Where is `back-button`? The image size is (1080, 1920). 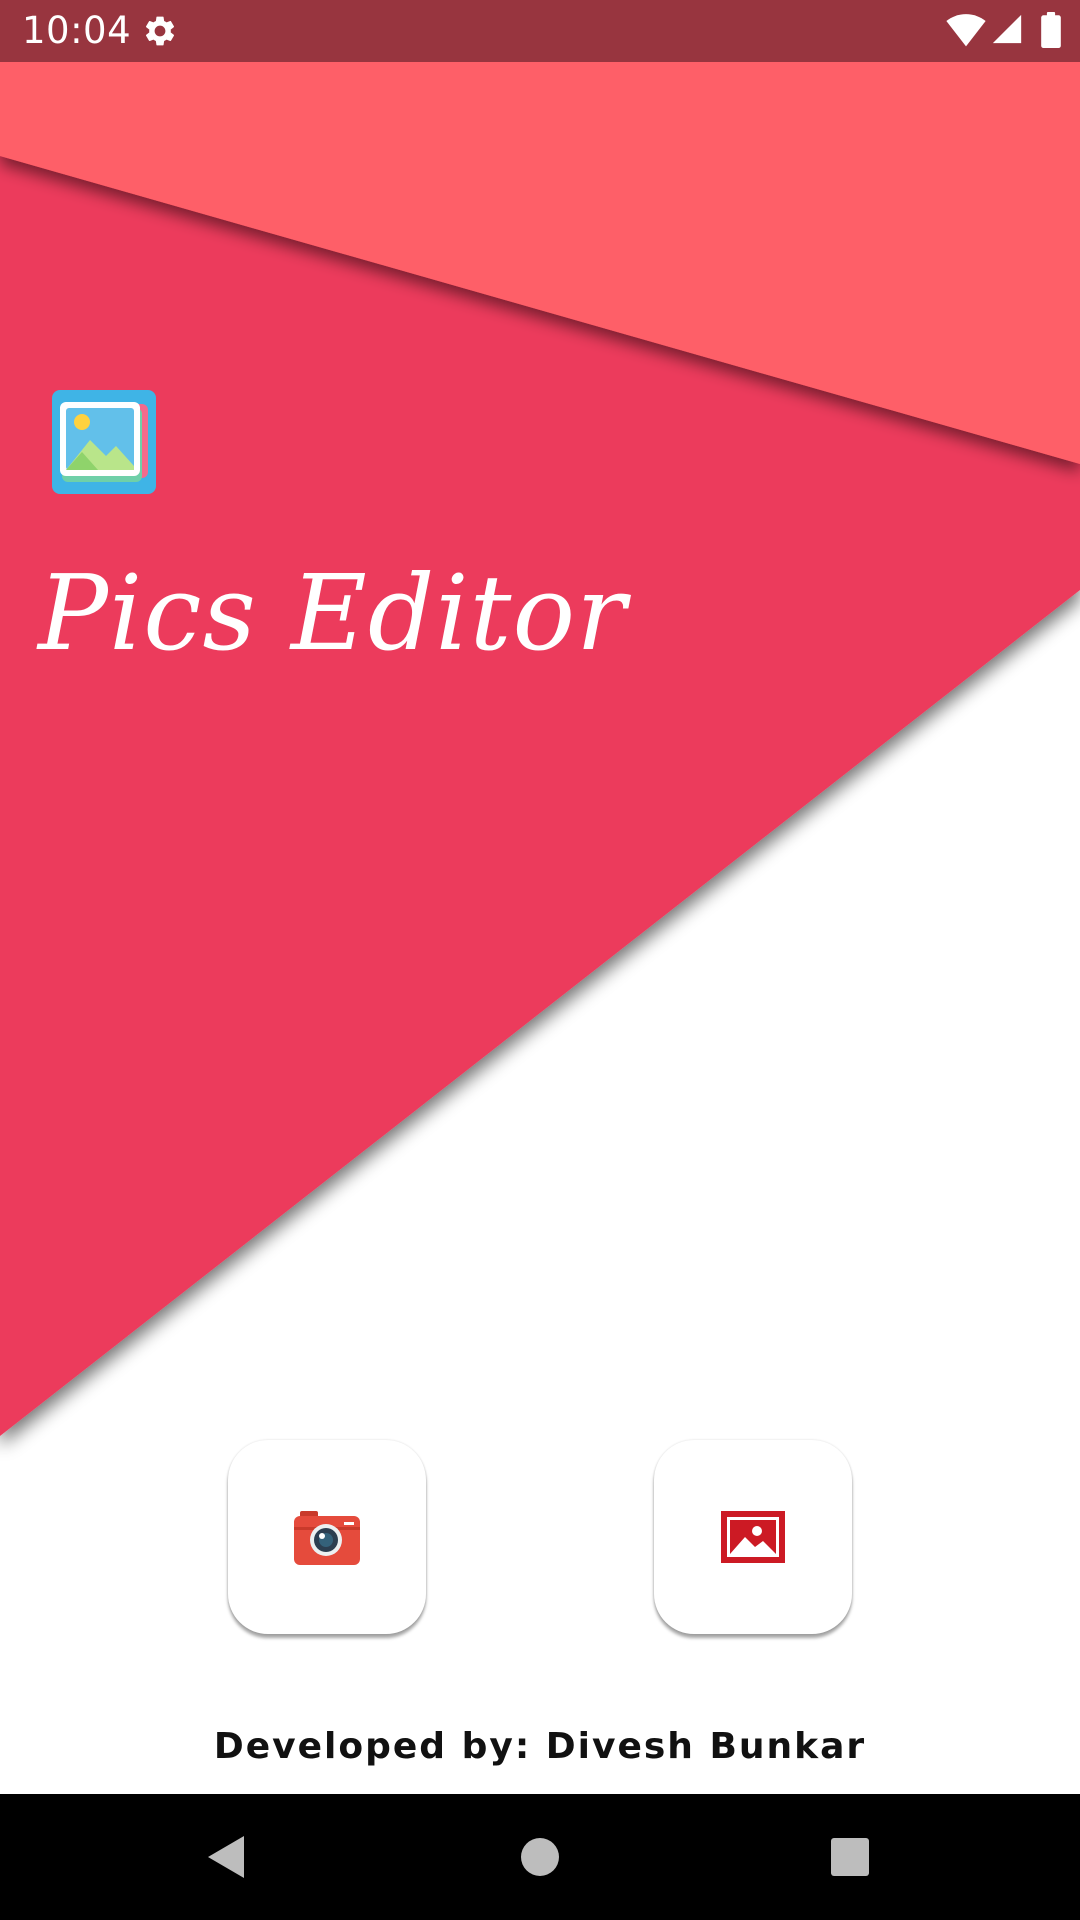
back-button is located at coordinates (226, 1857).